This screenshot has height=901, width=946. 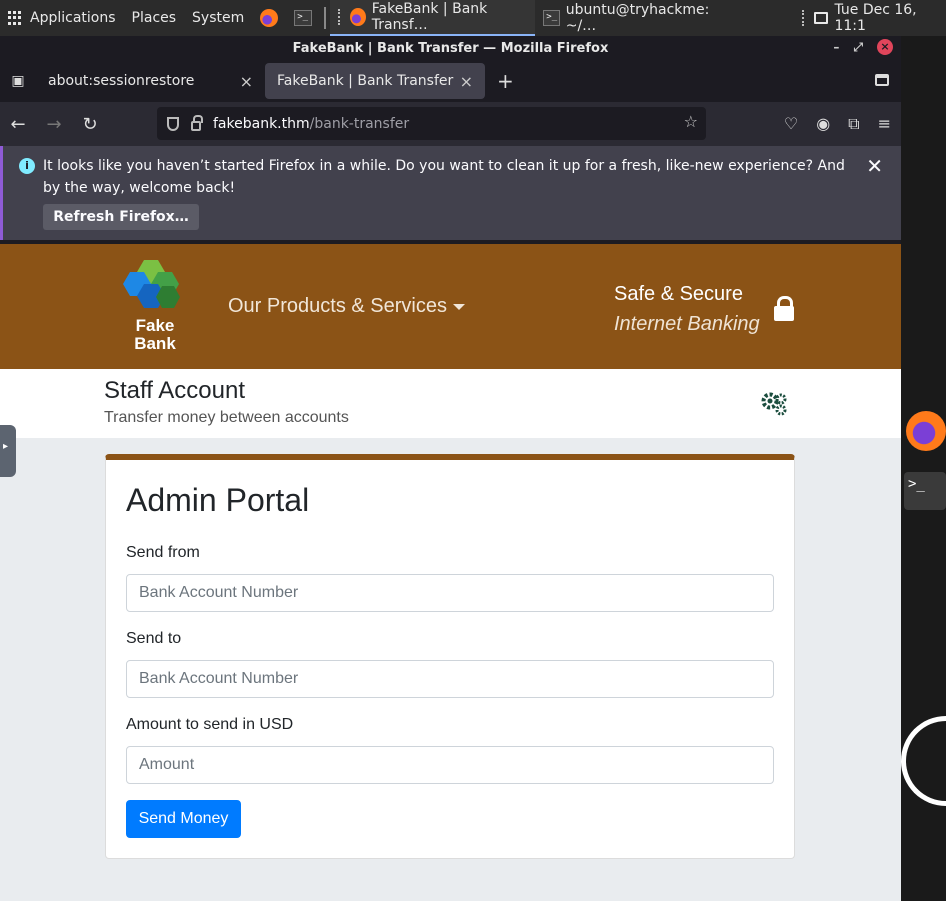 I want to click on tab-label: FakeBank | Bank Transfer, so click(x=365, y=81).